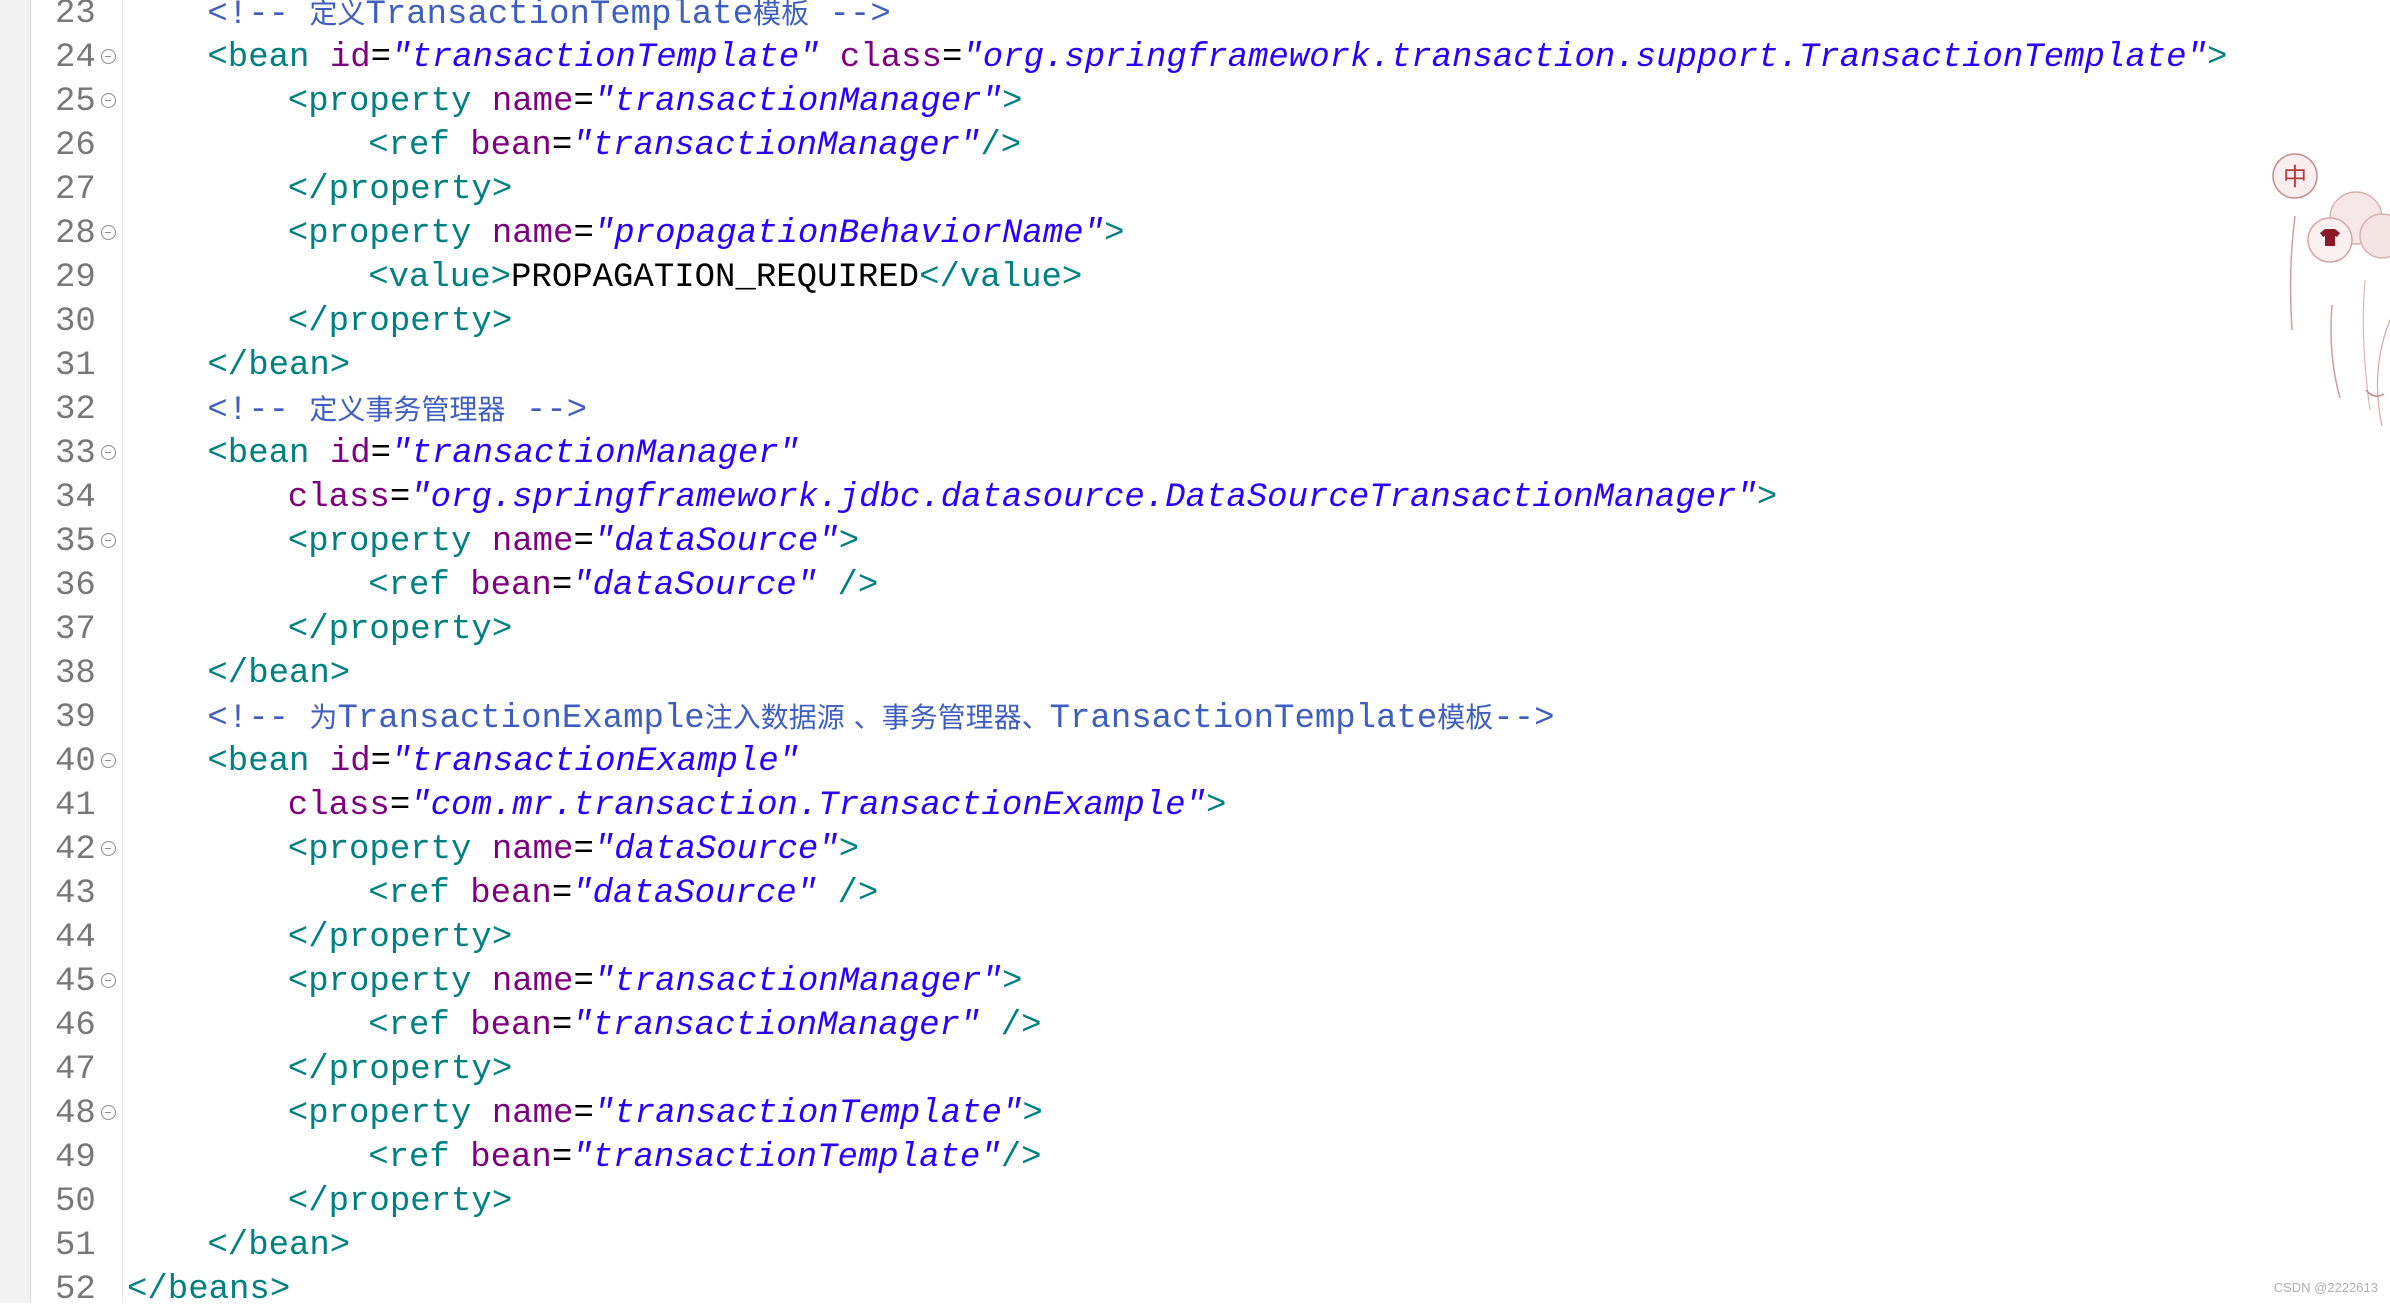 This screenshot has height=1312, width=2390. What do you see at coordinates (1195, 278) in the screenshot?
I see `code-line: 29 <value>PROPAGATION_REQUIRED</value>` at bounding box center [1195, 278].